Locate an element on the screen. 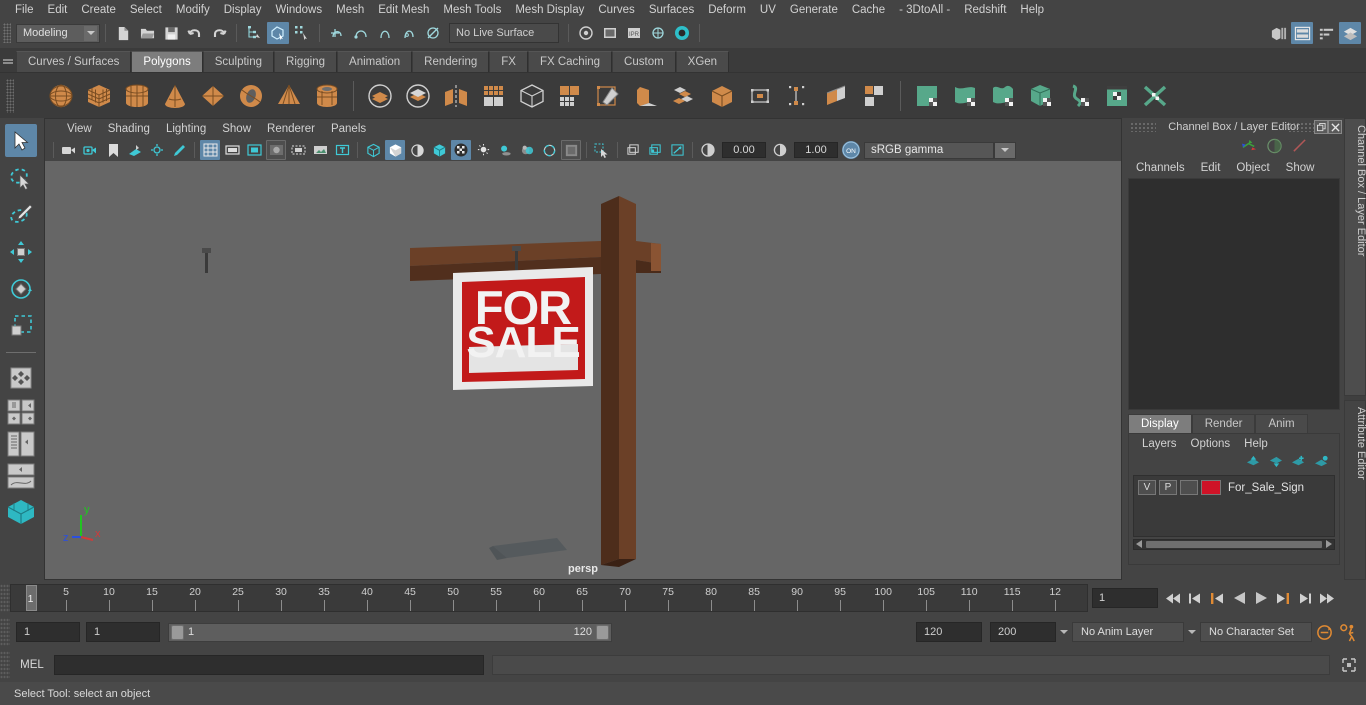 This screenshot has height=705, width=1366. textured-icon is located at coordinates (461, 150).